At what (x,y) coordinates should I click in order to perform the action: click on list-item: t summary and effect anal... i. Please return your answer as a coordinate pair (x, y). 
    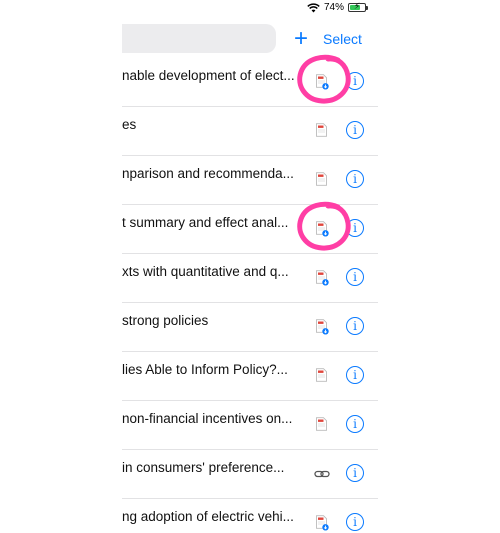
    Looking at the image, I should click on (250, 227).